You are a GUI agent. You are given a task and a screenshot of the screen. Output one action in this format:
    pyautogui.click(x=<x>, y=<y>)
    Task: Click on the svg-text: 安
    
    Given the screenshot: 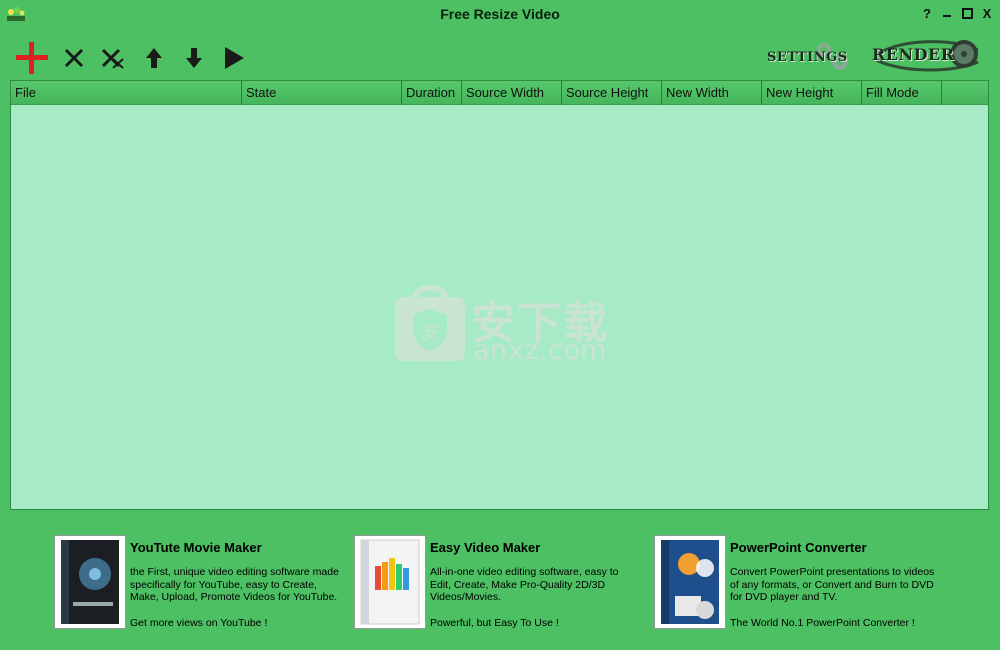 What is the action you would take?
    pyautogui.click(x=430, y=333)
    